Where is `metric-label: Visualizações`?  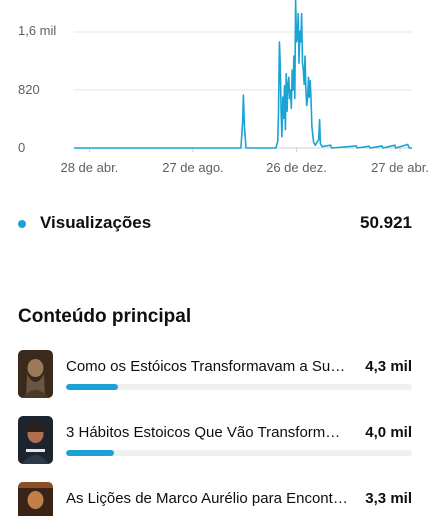 metric-label: Visualizações is located at coordinates (96, 222).